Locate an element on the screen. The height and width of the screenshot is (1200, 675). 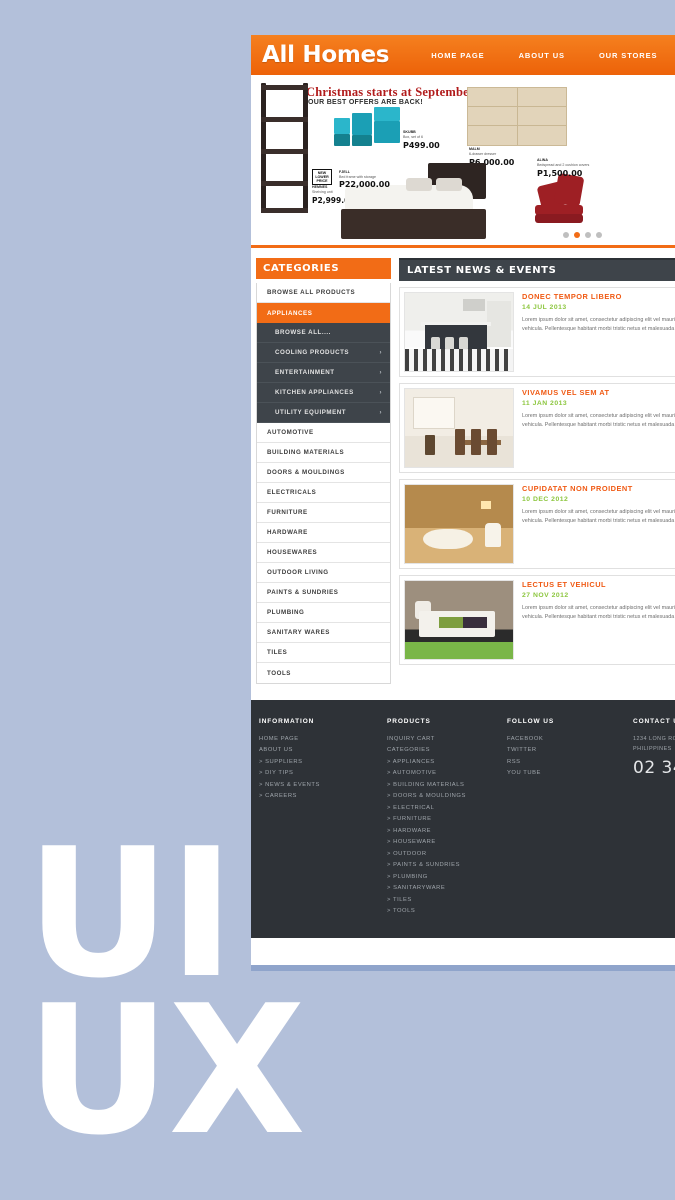
footer-link: > DIY TIPS is located at coordinates (319, 773).